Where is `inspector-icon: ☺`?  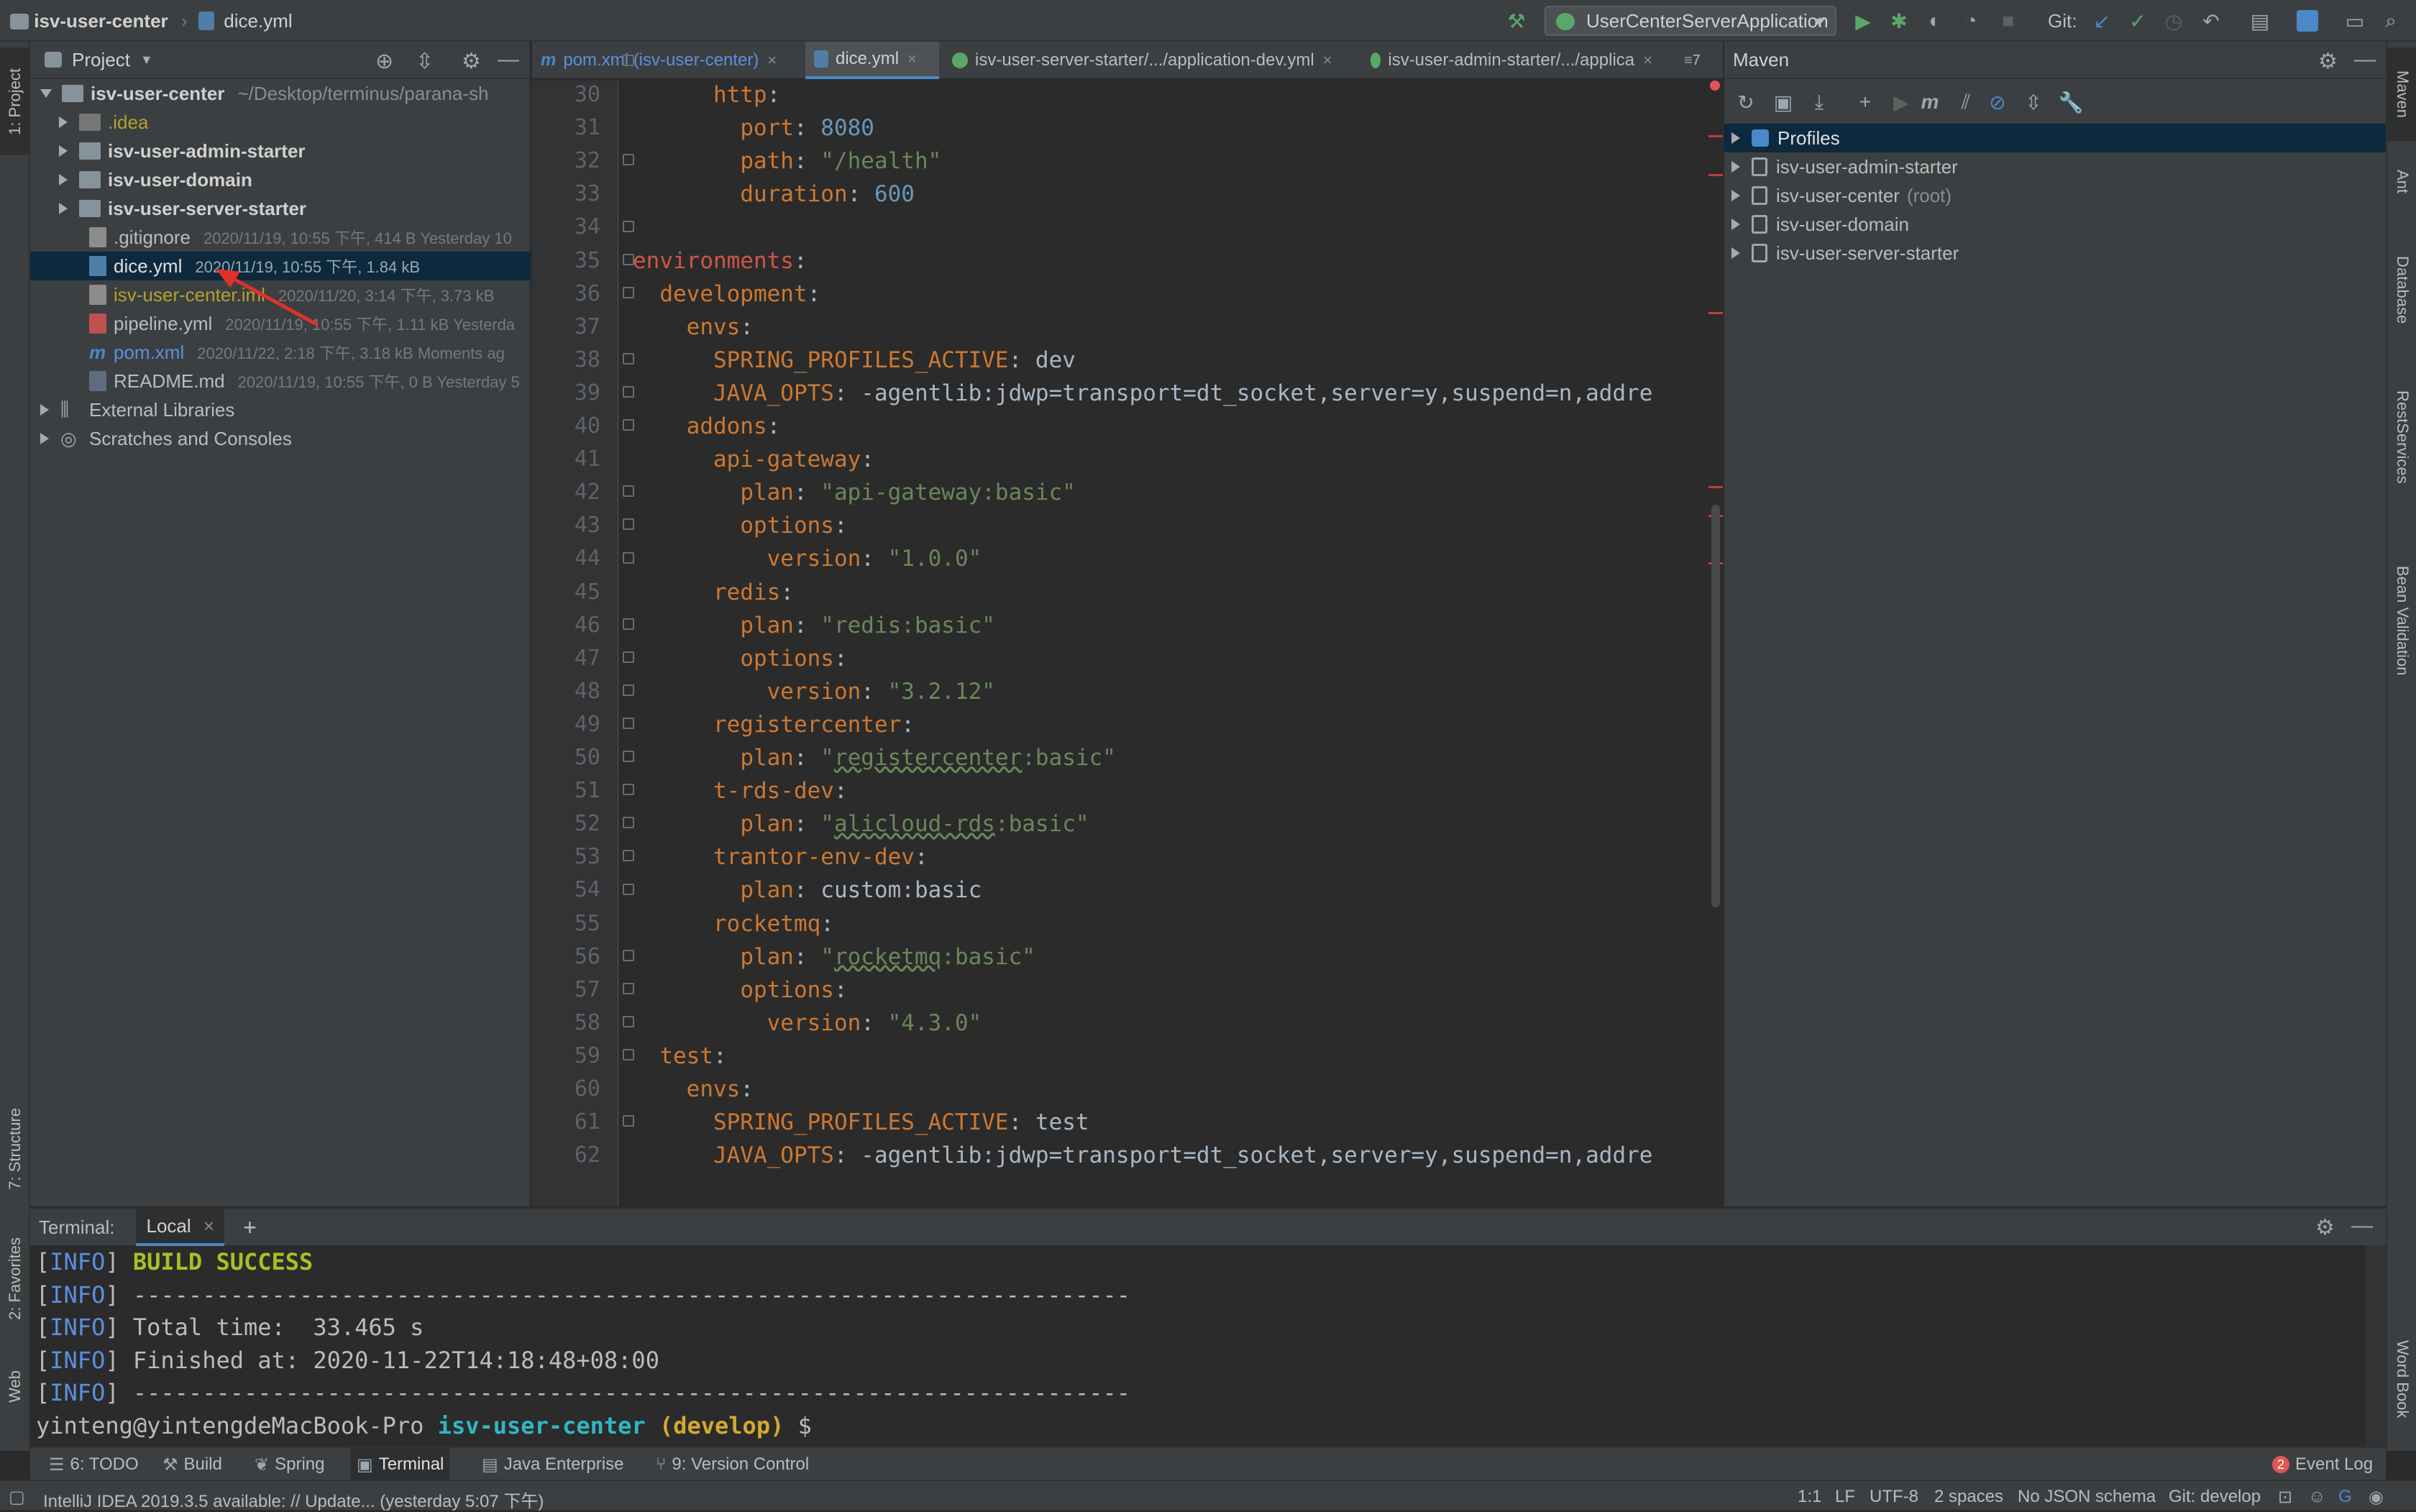
inspector-icon: ☺ is located at coordinates (2317, 1497).